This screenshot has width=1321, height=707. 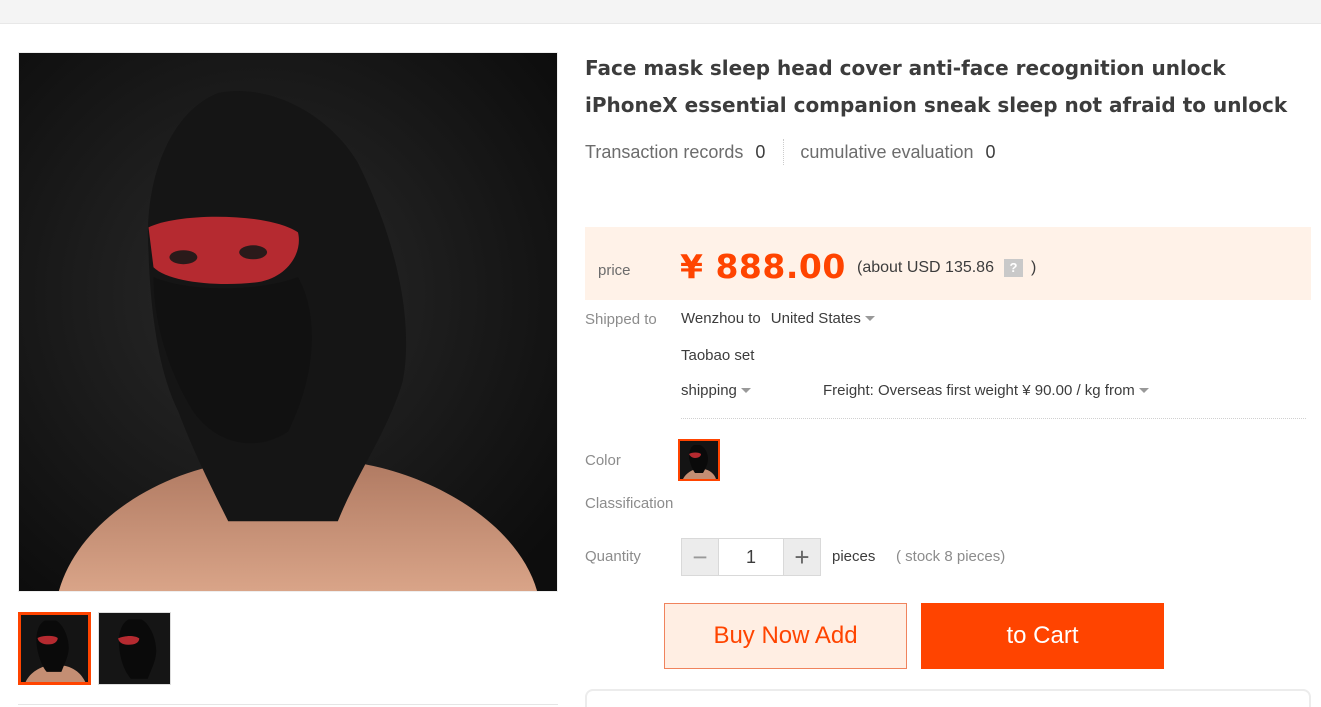 What do you see at coordinates (1042, 636) in the screenshot?
I see `add-to-cart-button: to Cart` at bounding box center [1042, 636].